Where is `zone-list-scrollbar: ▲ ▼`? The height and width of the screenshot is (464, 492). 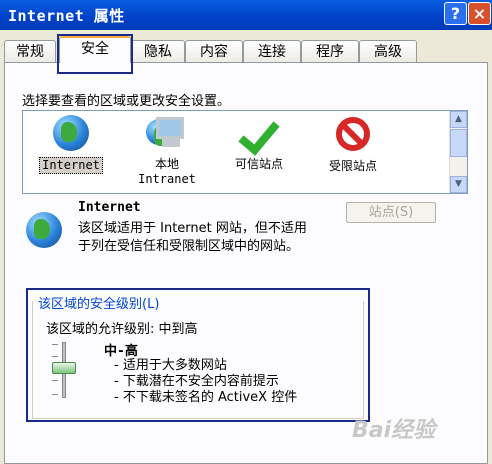
zone-list-scrollbar: ▲ ▼ is located at coordinates (458, 152).